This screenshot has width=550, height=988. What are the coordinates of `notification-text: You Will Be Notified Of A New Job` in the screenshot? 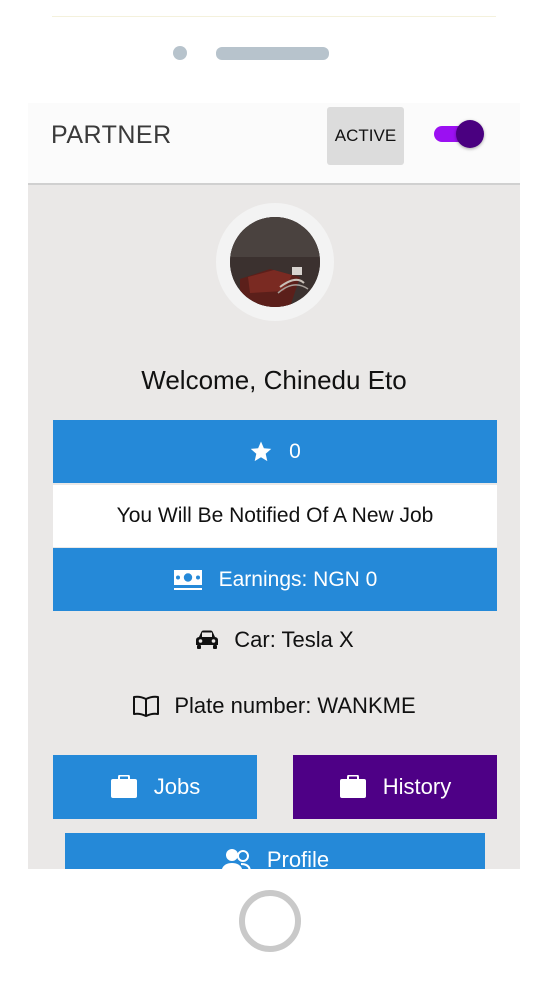 It's located at (275, 515).